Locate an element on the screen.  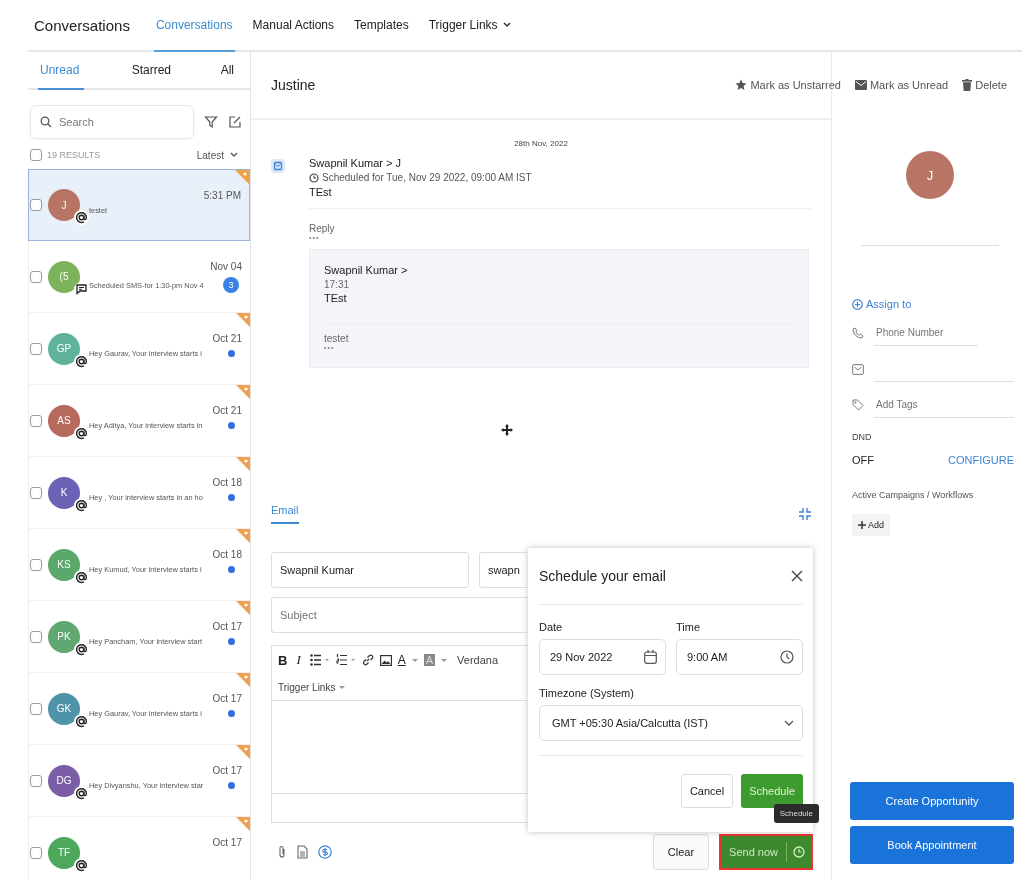
action-button: Delete is located at coordinates (984, 85).